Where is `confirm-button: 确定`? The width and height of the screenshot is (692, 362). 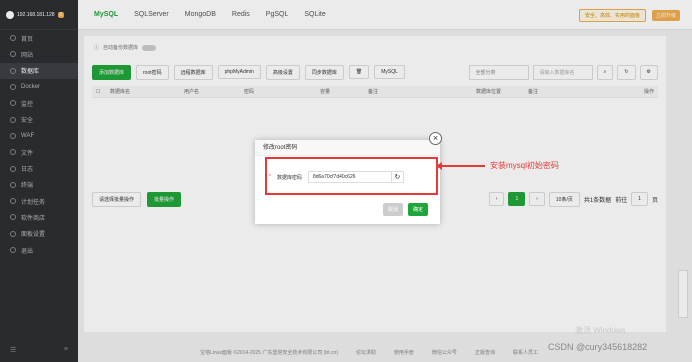 confirm-button: 确定 is located at coordinates (417, 209).